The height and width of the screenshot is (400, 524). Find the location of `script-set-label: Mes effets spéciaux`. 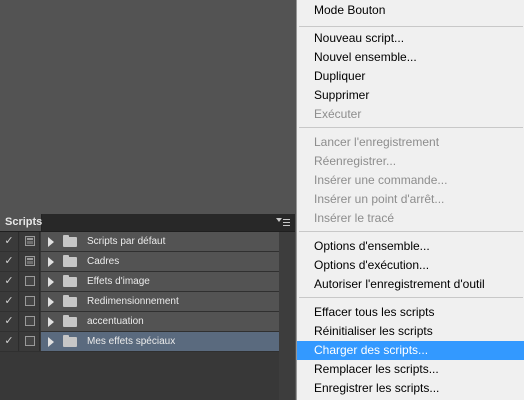

script-set-label: Mes effets spéciaux is located at coordinates (131, 341).